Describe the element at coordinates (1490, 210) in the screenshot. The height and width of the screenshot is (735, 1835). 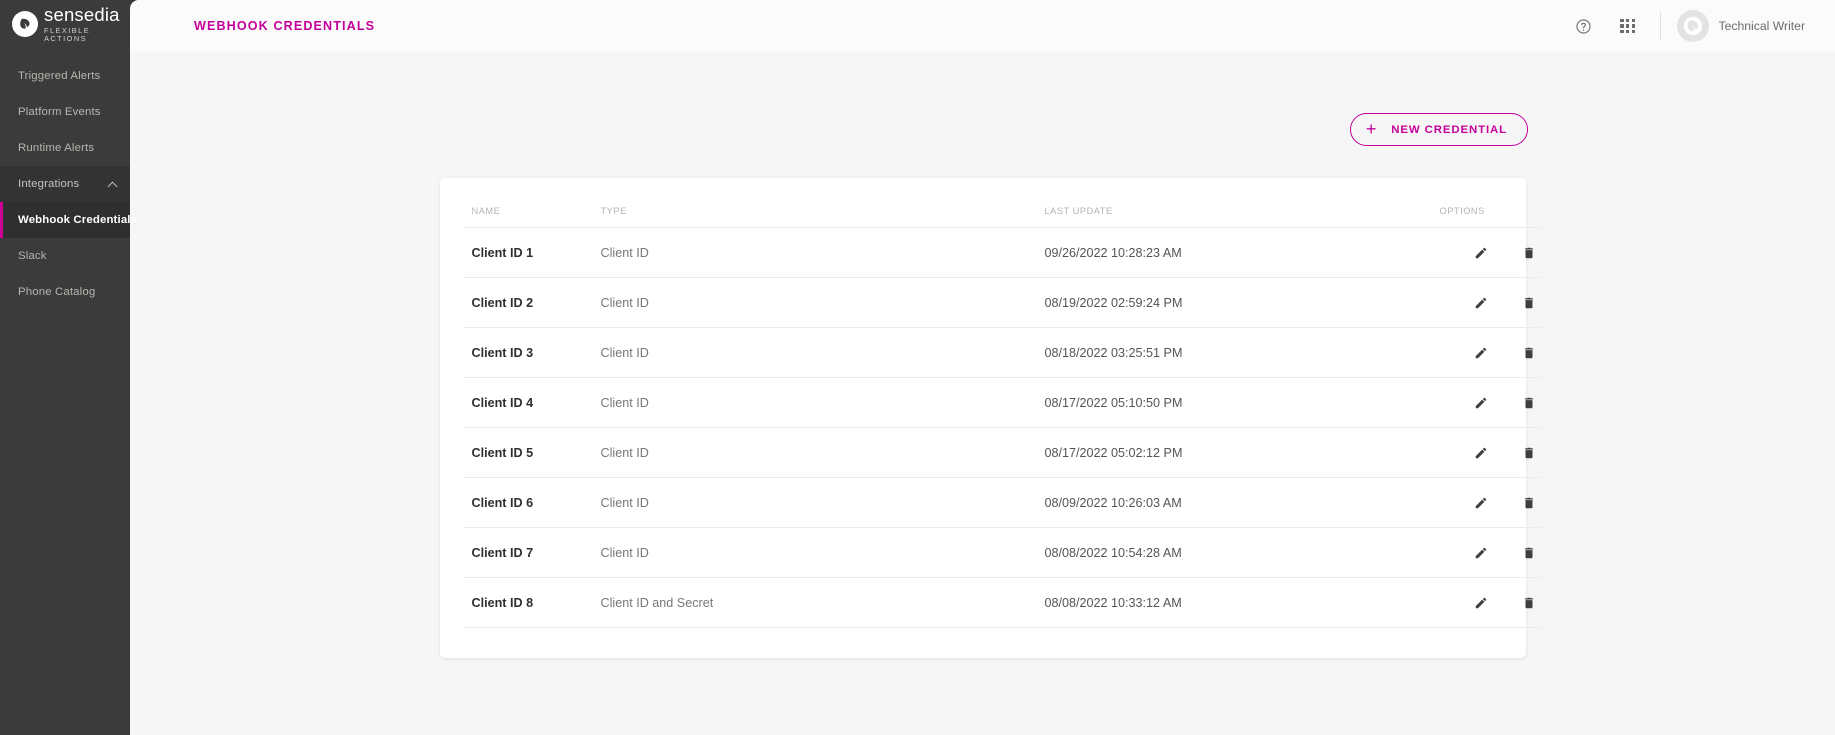
I see `column-header-options: OPTIONS` at that location.